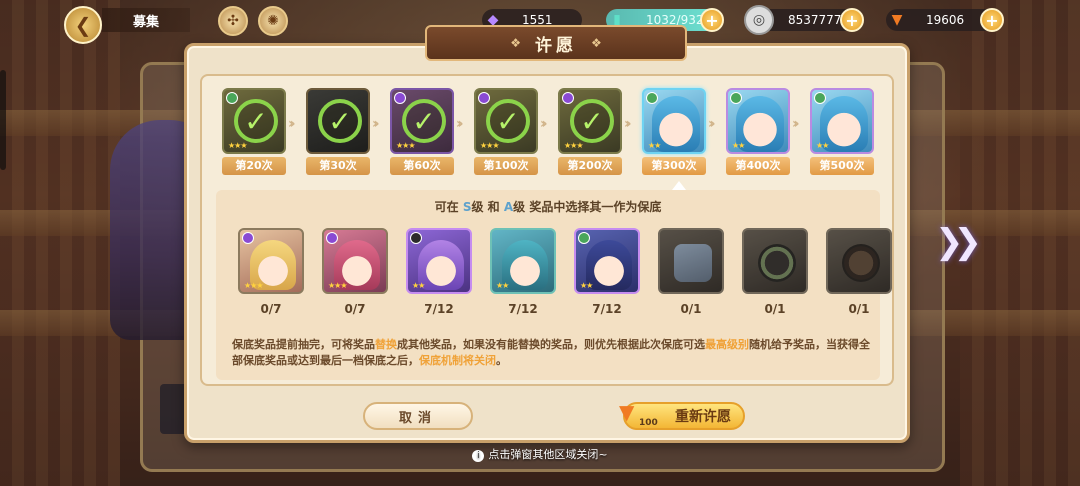 This screenshot has width=1080, height=486. I want to click on cancel-button: 取消, so click(418, 416).